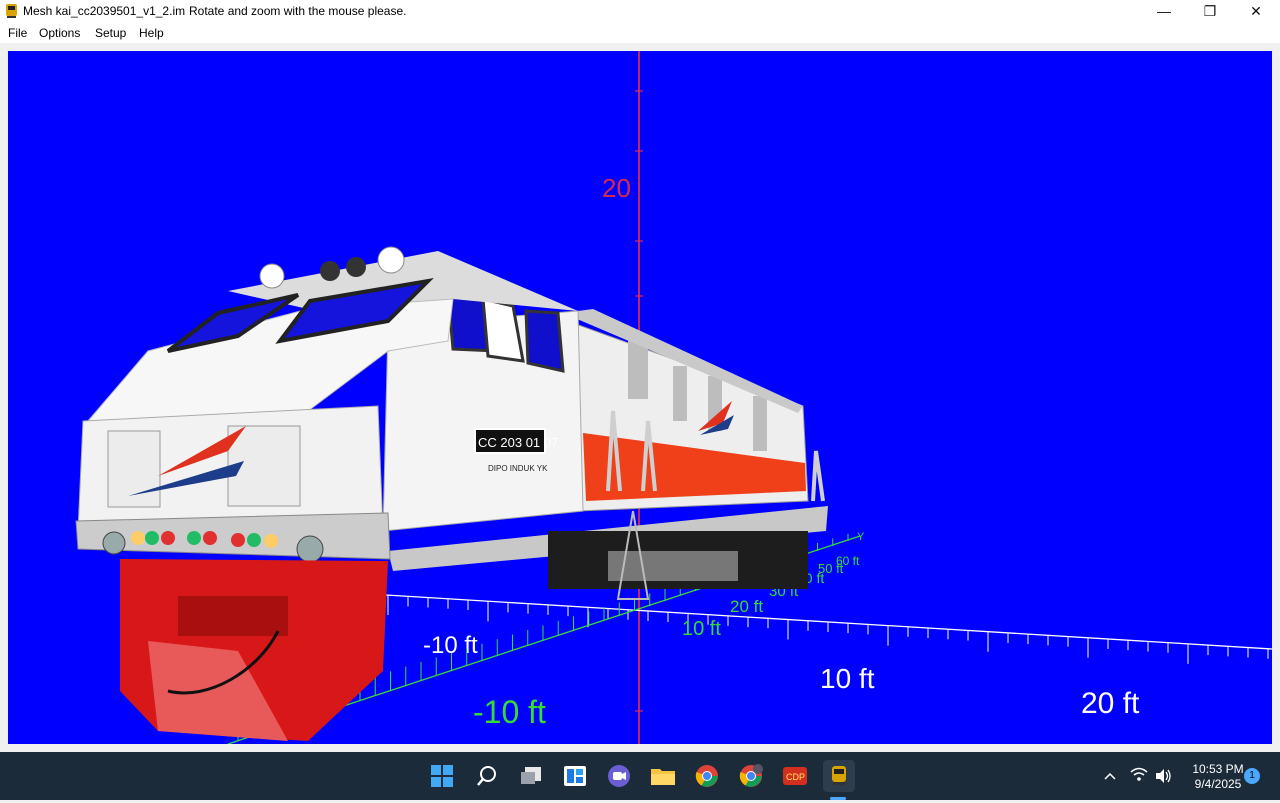 This screenshot has width=1280, height=803. I want to click on x-axis-label-10: 10 ft, so click(847, 678).